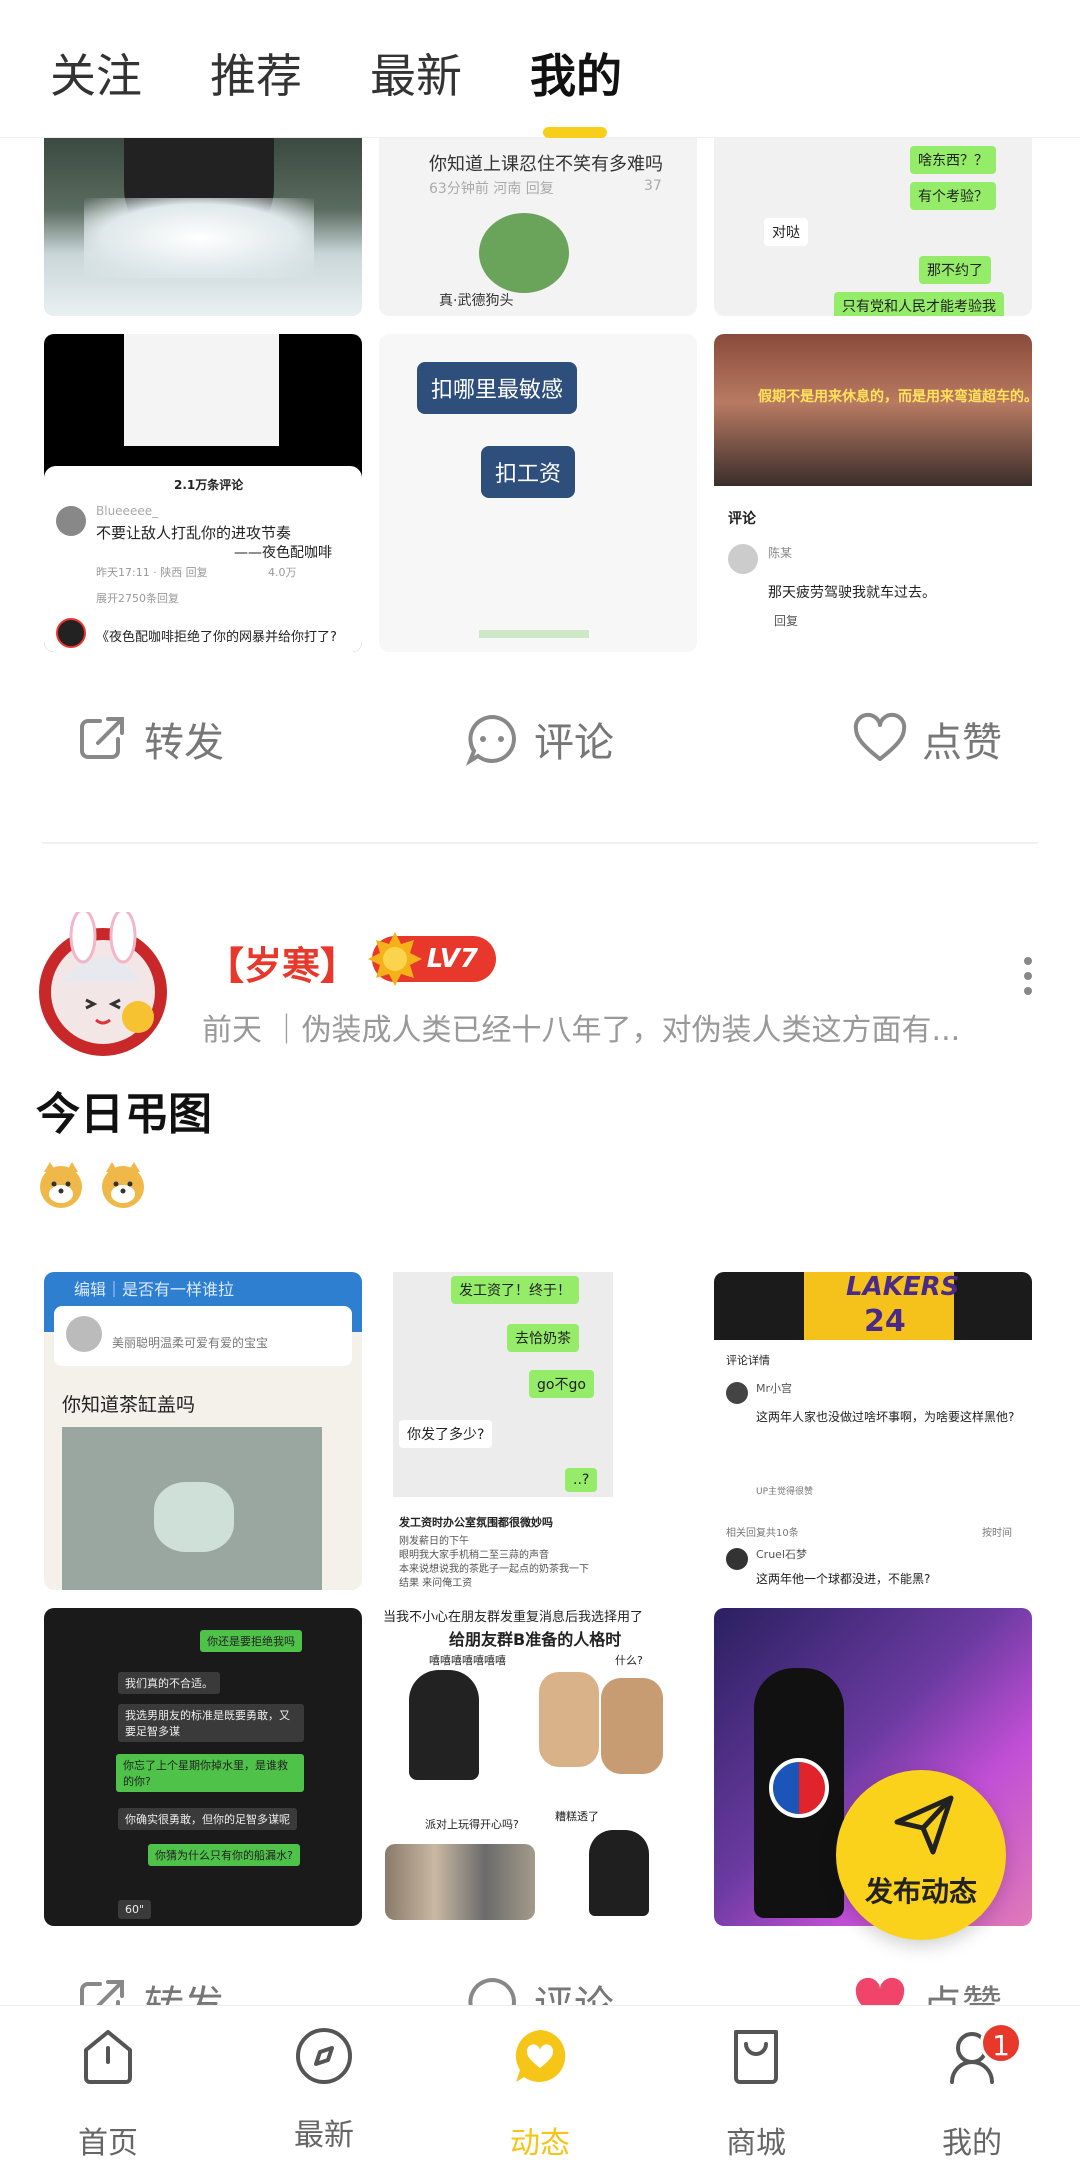  Describe the element at coordinates (920, 1891) in the screenshot. I see `publish-label: 发布动态` at that location.